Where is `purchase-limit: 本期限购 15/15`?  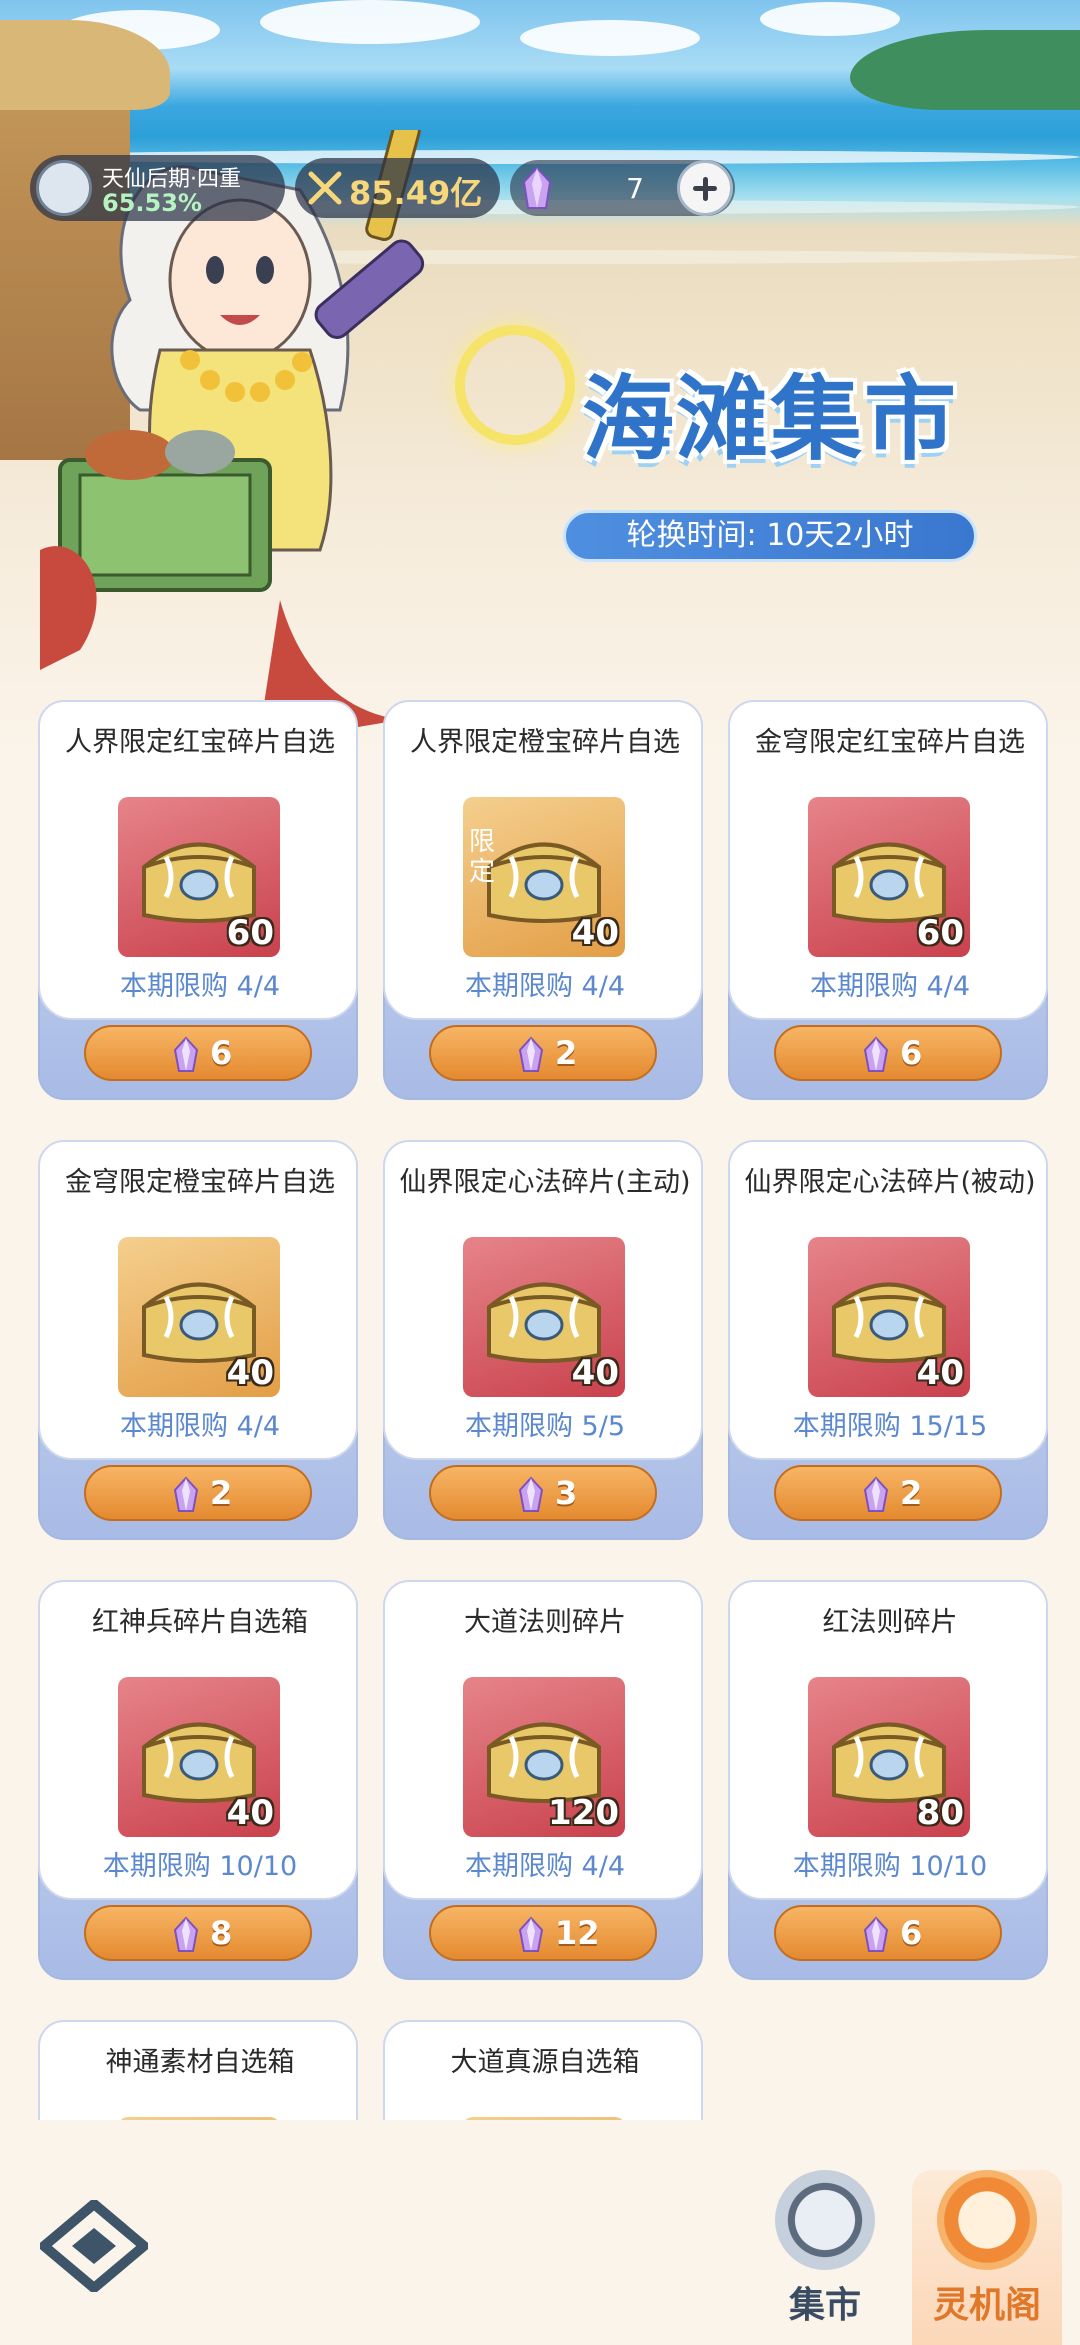
purchase-limit: 本期限购 15/15 is located at coordinates (890, 1426).